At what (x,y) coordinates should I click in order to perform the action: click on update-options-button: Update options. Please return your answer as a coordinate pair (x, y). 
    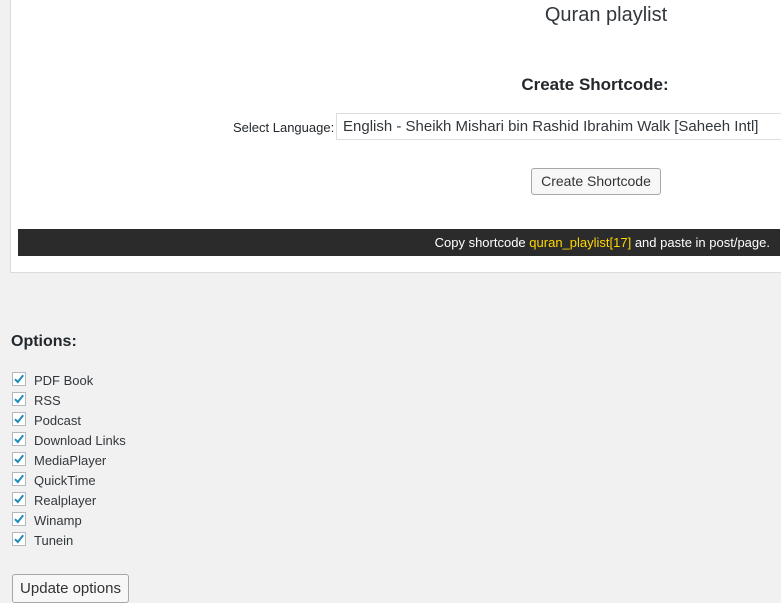
    Looking at the image, I should click on (70, 588).